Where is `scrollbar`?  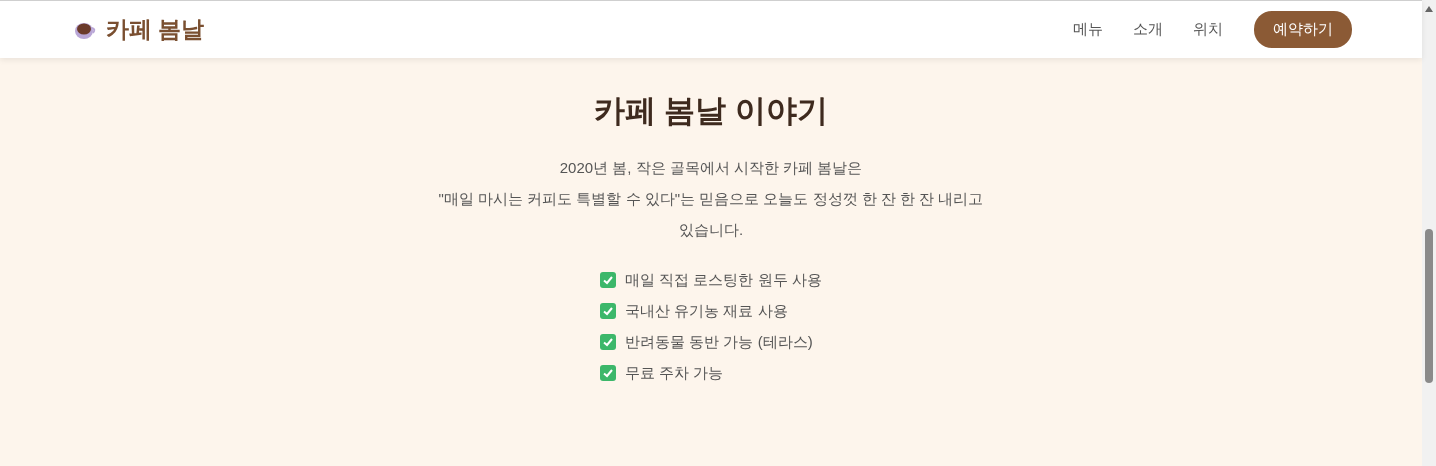 scrollbar is located at coordinates (1429, 233).